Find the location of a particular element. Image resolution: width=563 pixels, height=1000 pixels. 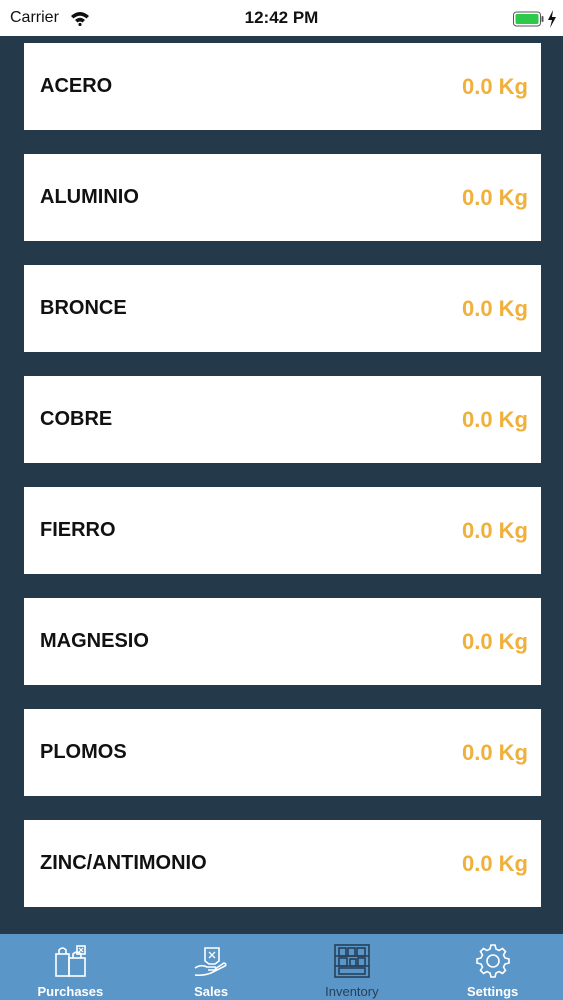

hand-package-icon is located at coordinates (210, 962).